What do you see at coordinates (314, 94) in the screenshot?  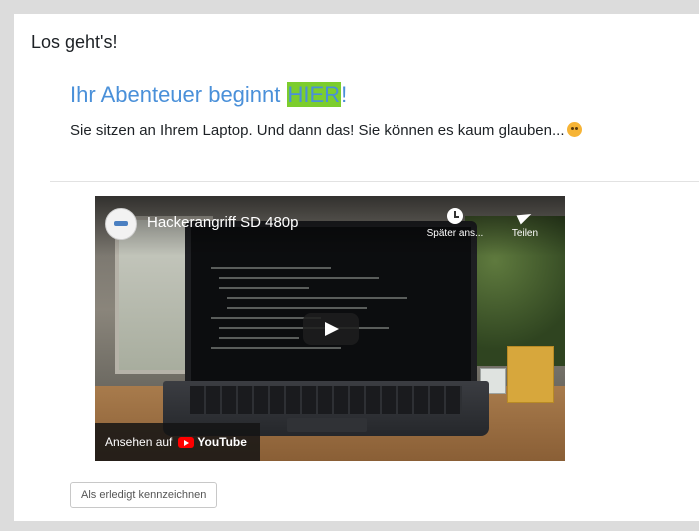 I see `headline-highlight: HIER` at bounding box center [314, 94].